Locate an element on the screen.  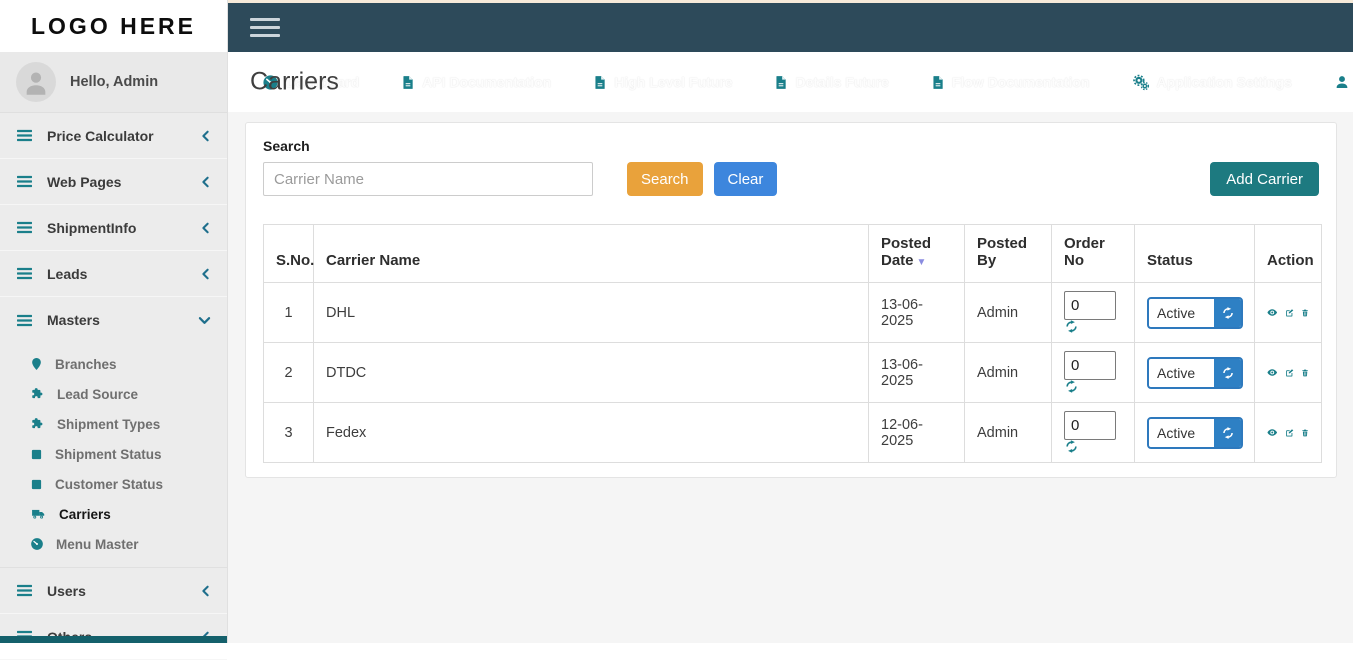
submenu-item-shipment-status: Shipment Status is located at coordinates (113, 454).